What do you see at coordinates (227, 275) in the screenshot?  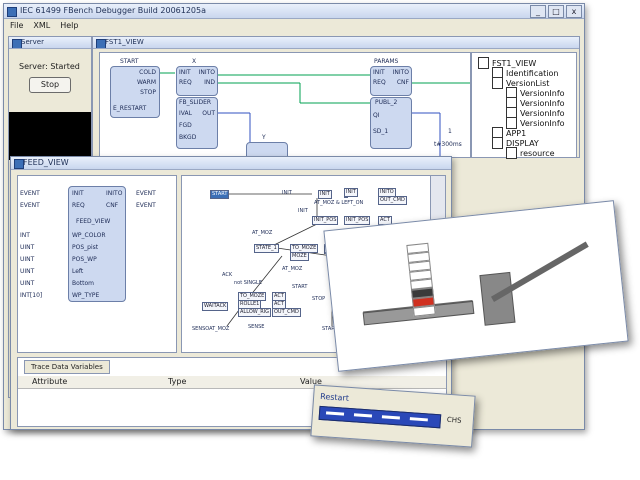 I see `ecc-transition-label: ACK` at bounding box center [227, 275].